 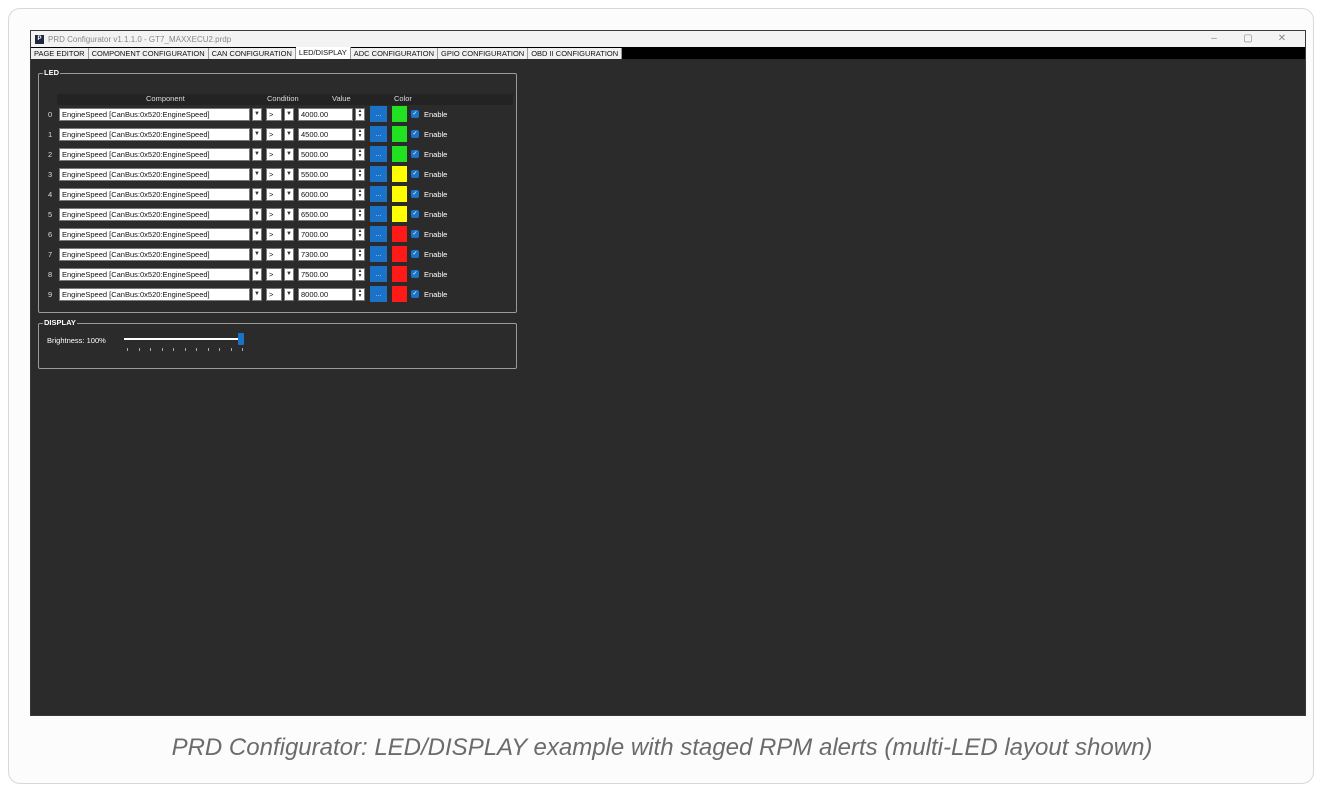 I want to click on slider-tick, so click(x=139, y=349).